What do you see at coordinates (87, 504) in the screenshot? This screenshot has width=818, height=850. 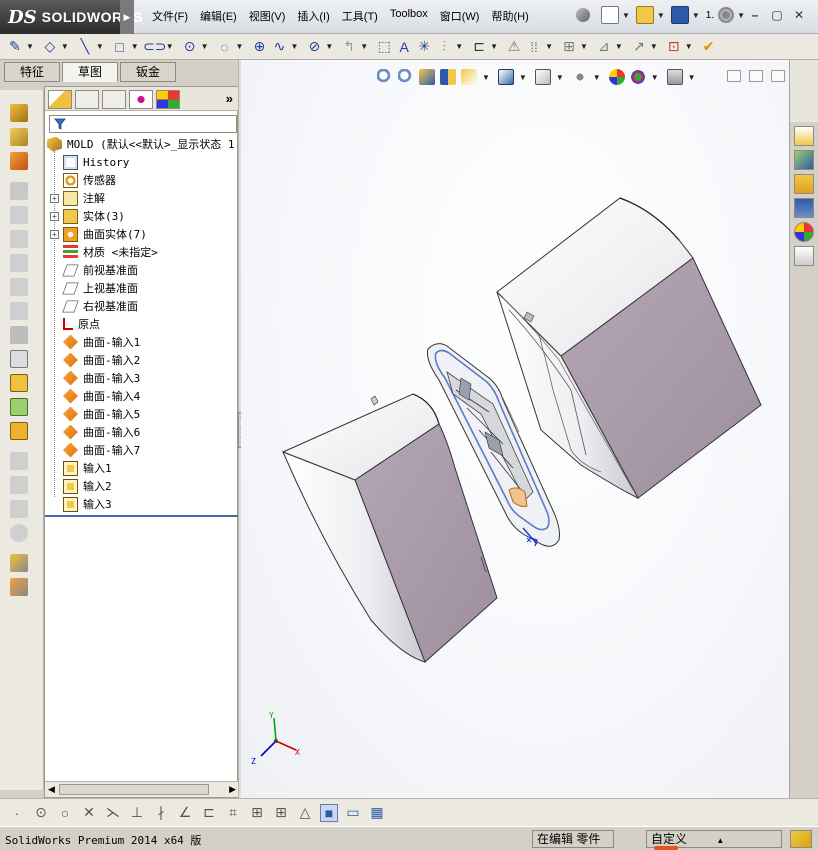 I see `tree-node-19: 输入3` at bounding box center [87, 504].